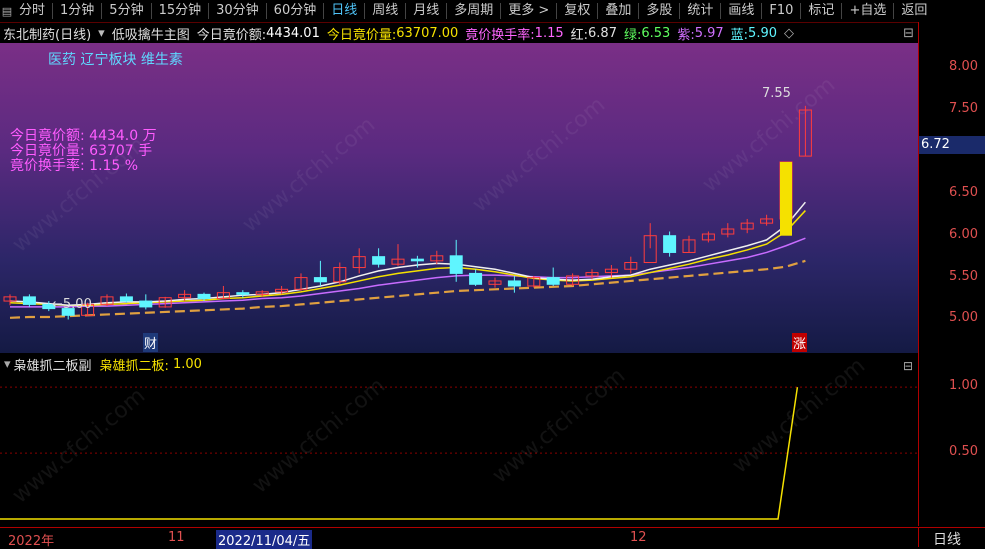 Image resolution: width=985 pixels, height=549 pixels. Describe the element at coordinates (963, 67) in the screenshot. I see `price-tick-label: 8.00` at that location.